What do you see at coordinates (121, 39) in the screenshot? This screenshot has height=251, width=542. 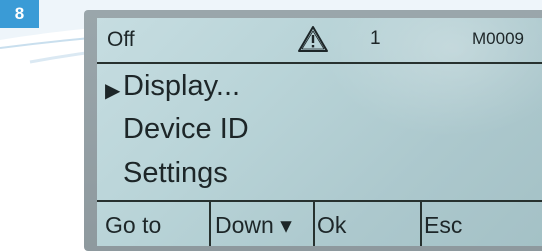 I see `status-mode: Off` at bounding box center [121, 39].